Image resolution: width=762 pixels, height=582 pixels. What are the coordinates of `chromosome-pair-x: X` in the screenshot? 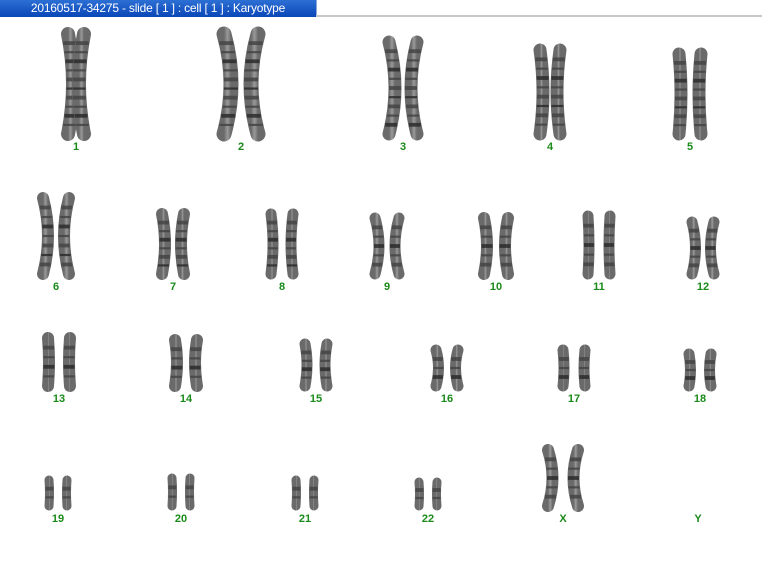 It's located at (563, 484).